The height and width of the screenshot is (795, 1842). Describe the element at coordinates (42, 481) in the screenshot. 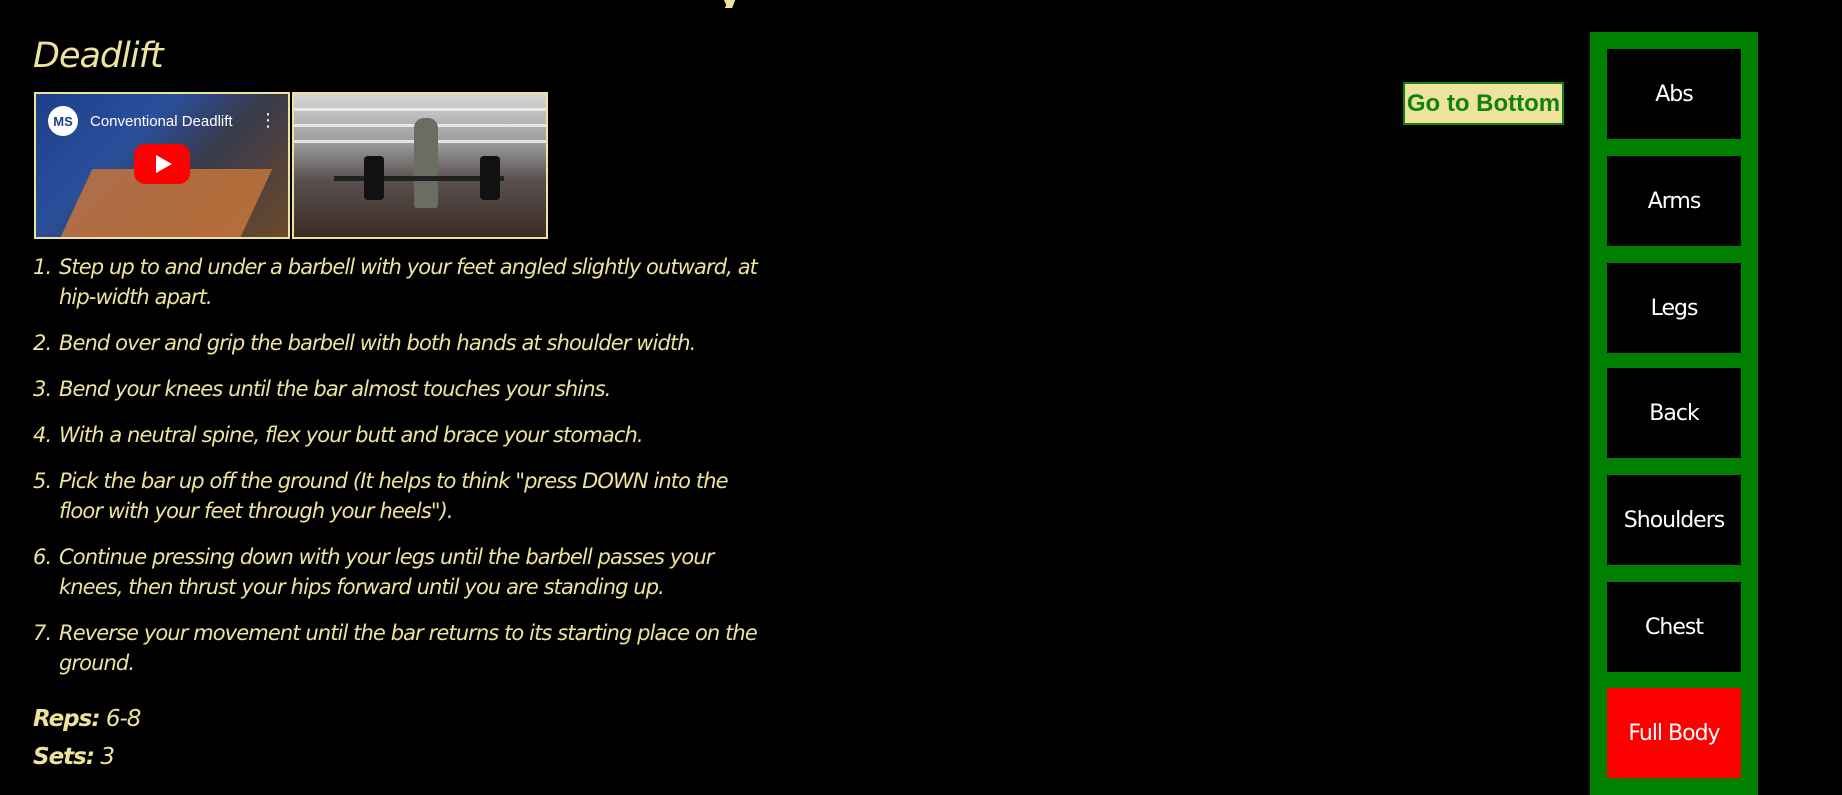

I see `step-number: 5.` at that location.